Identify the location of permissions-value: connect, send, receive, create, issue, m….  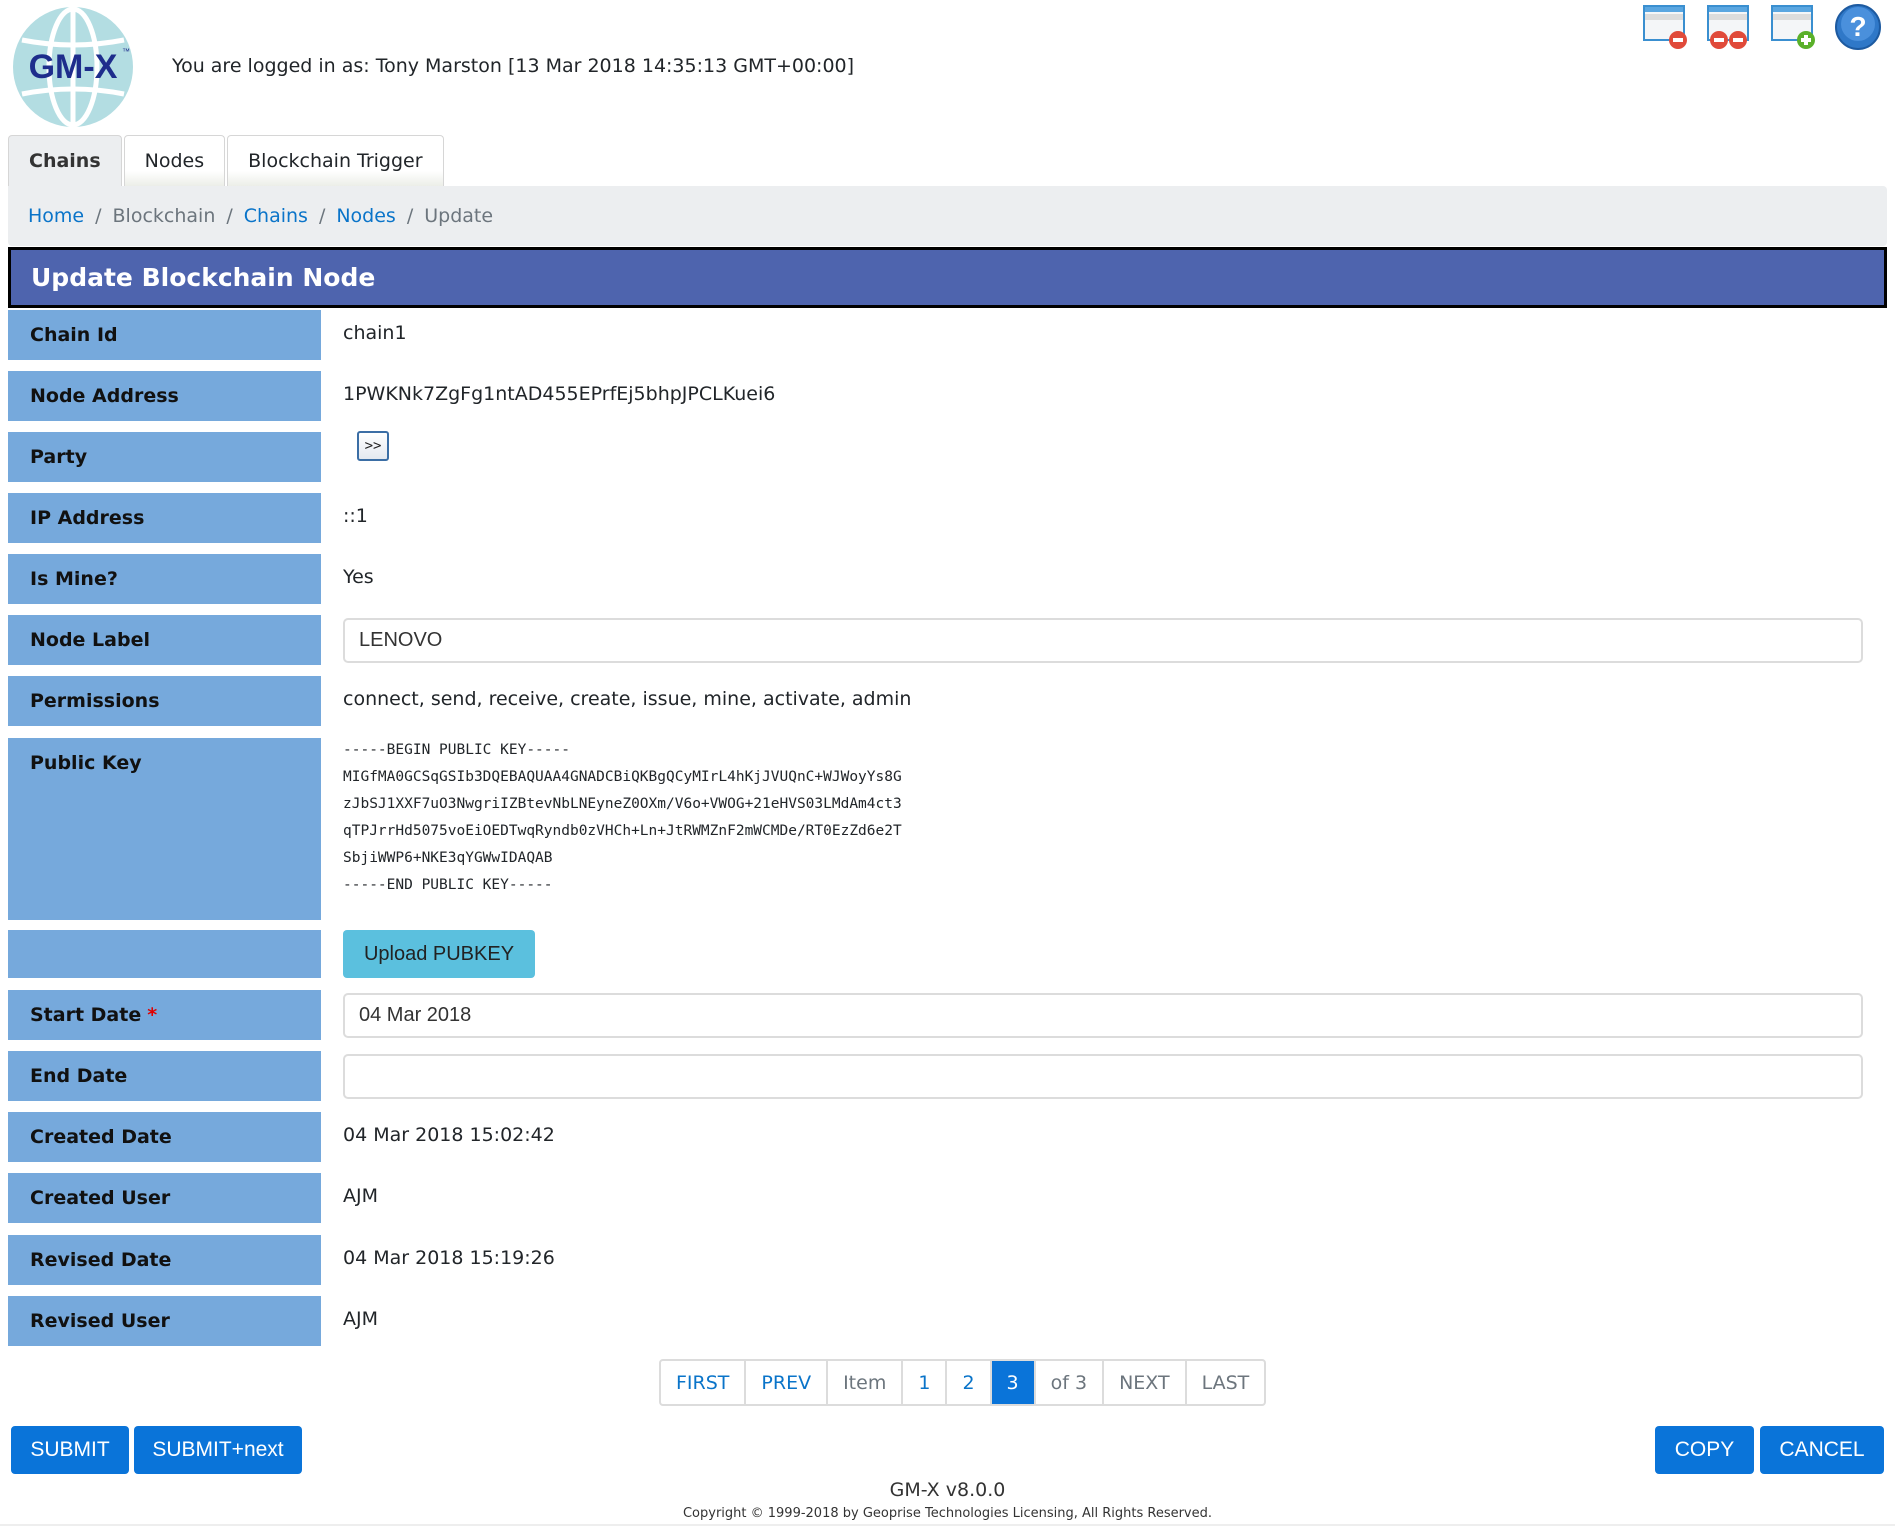
(627, 699).